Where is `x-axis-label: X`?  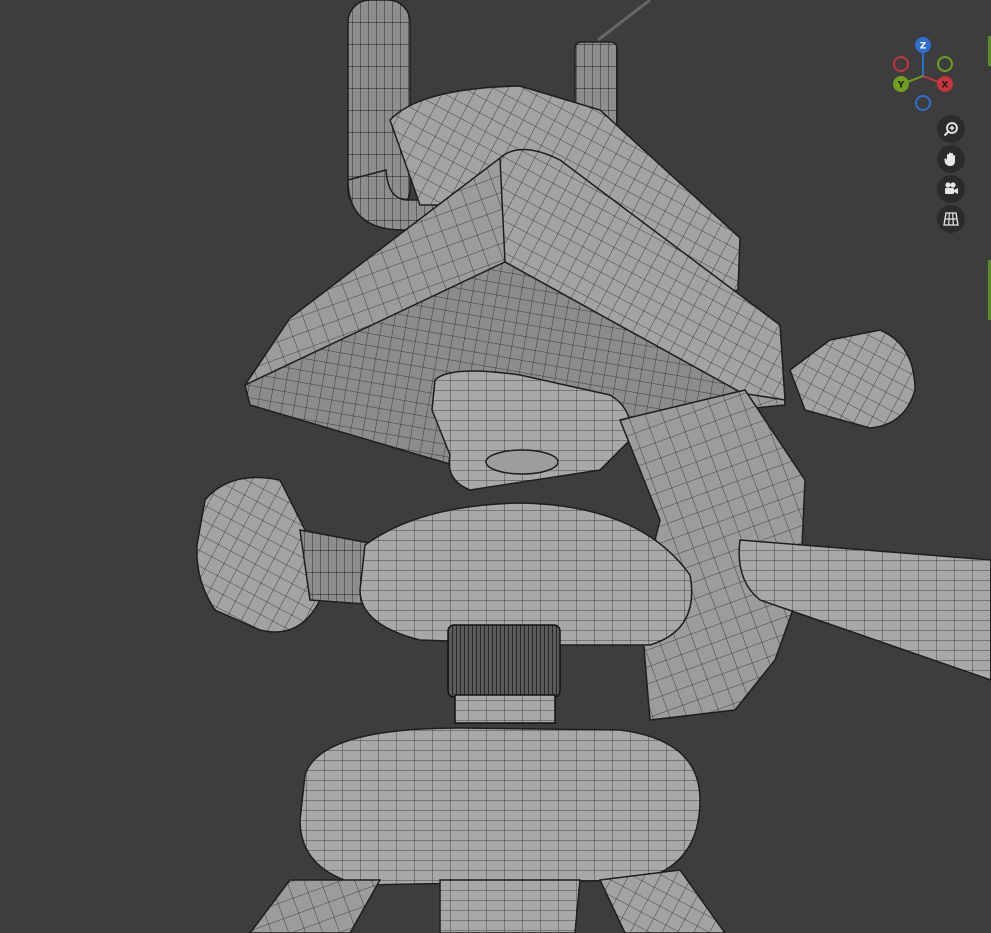
x-axis-label: X is located at coordinates (945, 86).